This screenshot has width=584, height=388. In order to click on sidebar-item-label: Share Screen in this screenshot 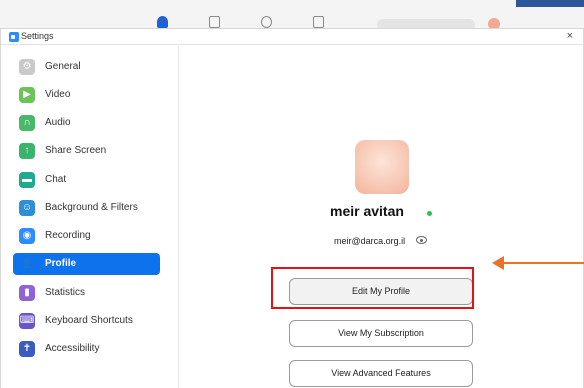, I will do `click(76, 150)`.